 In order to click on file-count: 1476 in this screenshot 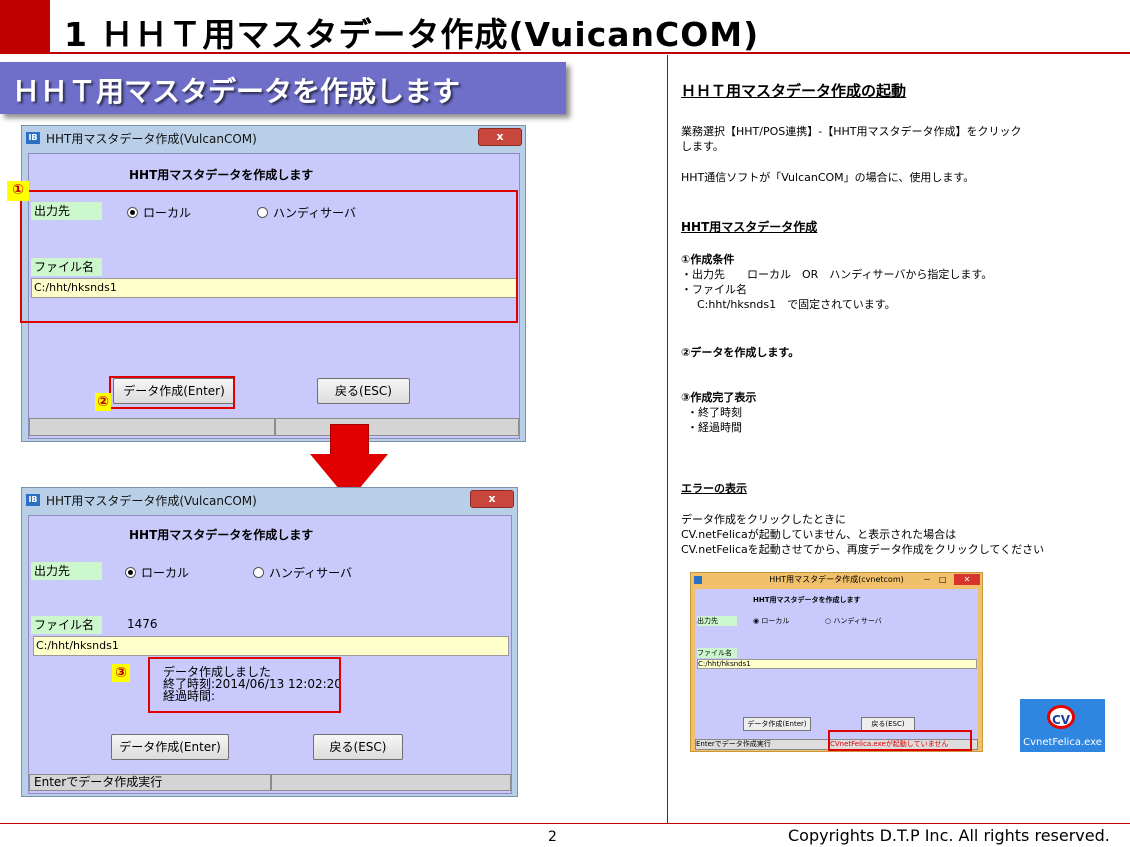, I will do `click(142, 624)`.